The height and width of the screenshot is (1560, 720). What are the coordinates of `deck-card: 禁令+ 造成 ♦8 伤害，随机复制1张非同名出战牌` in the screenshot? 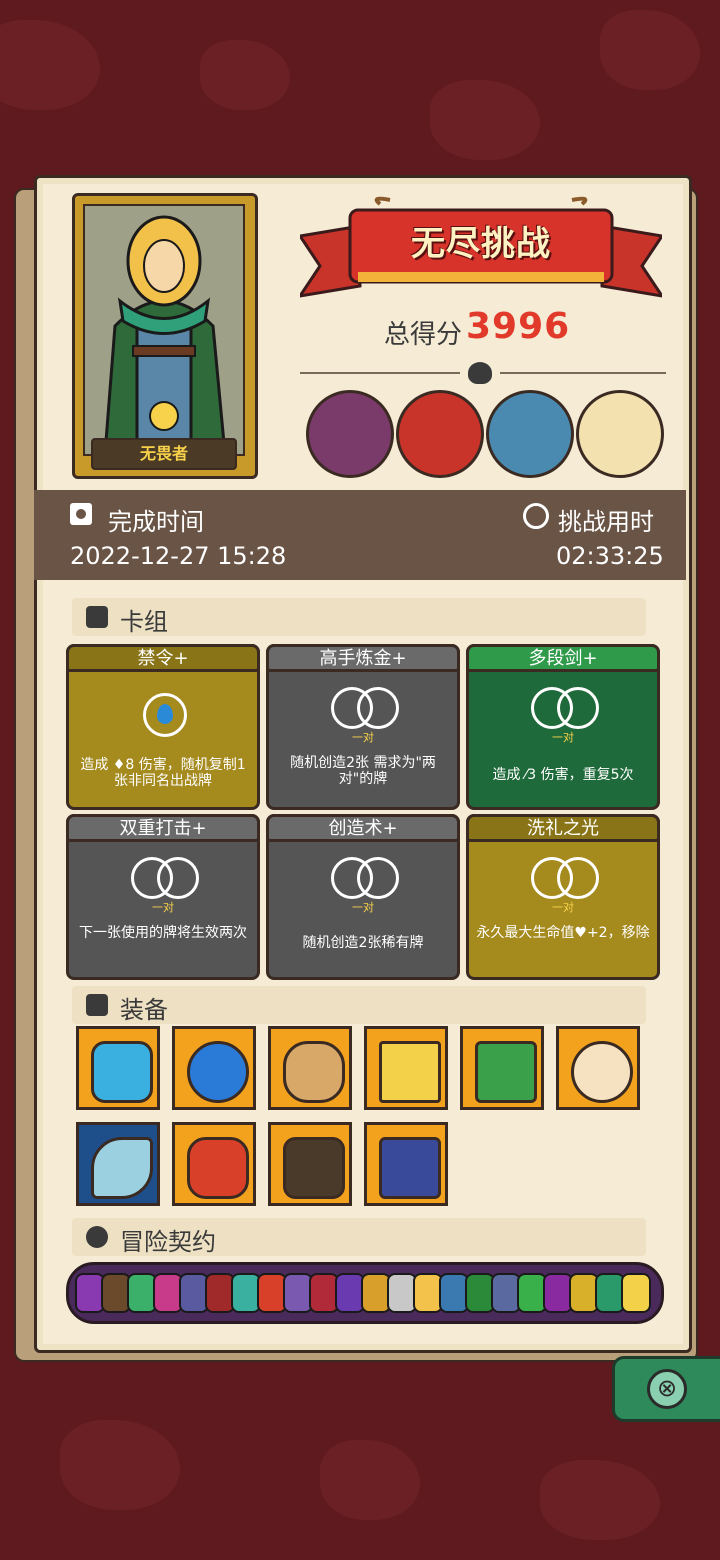 It's located at (163, 727).